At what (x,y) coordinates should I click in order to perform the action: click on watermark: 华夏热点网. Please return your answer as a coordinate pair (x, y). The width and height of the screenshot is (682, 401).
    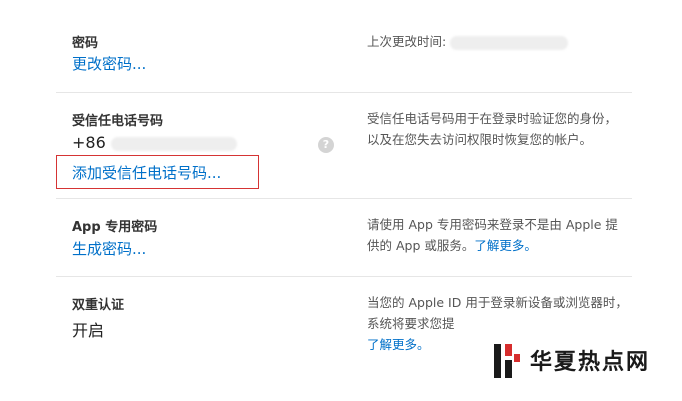
    Looking at the image, I should click on (572, 360).